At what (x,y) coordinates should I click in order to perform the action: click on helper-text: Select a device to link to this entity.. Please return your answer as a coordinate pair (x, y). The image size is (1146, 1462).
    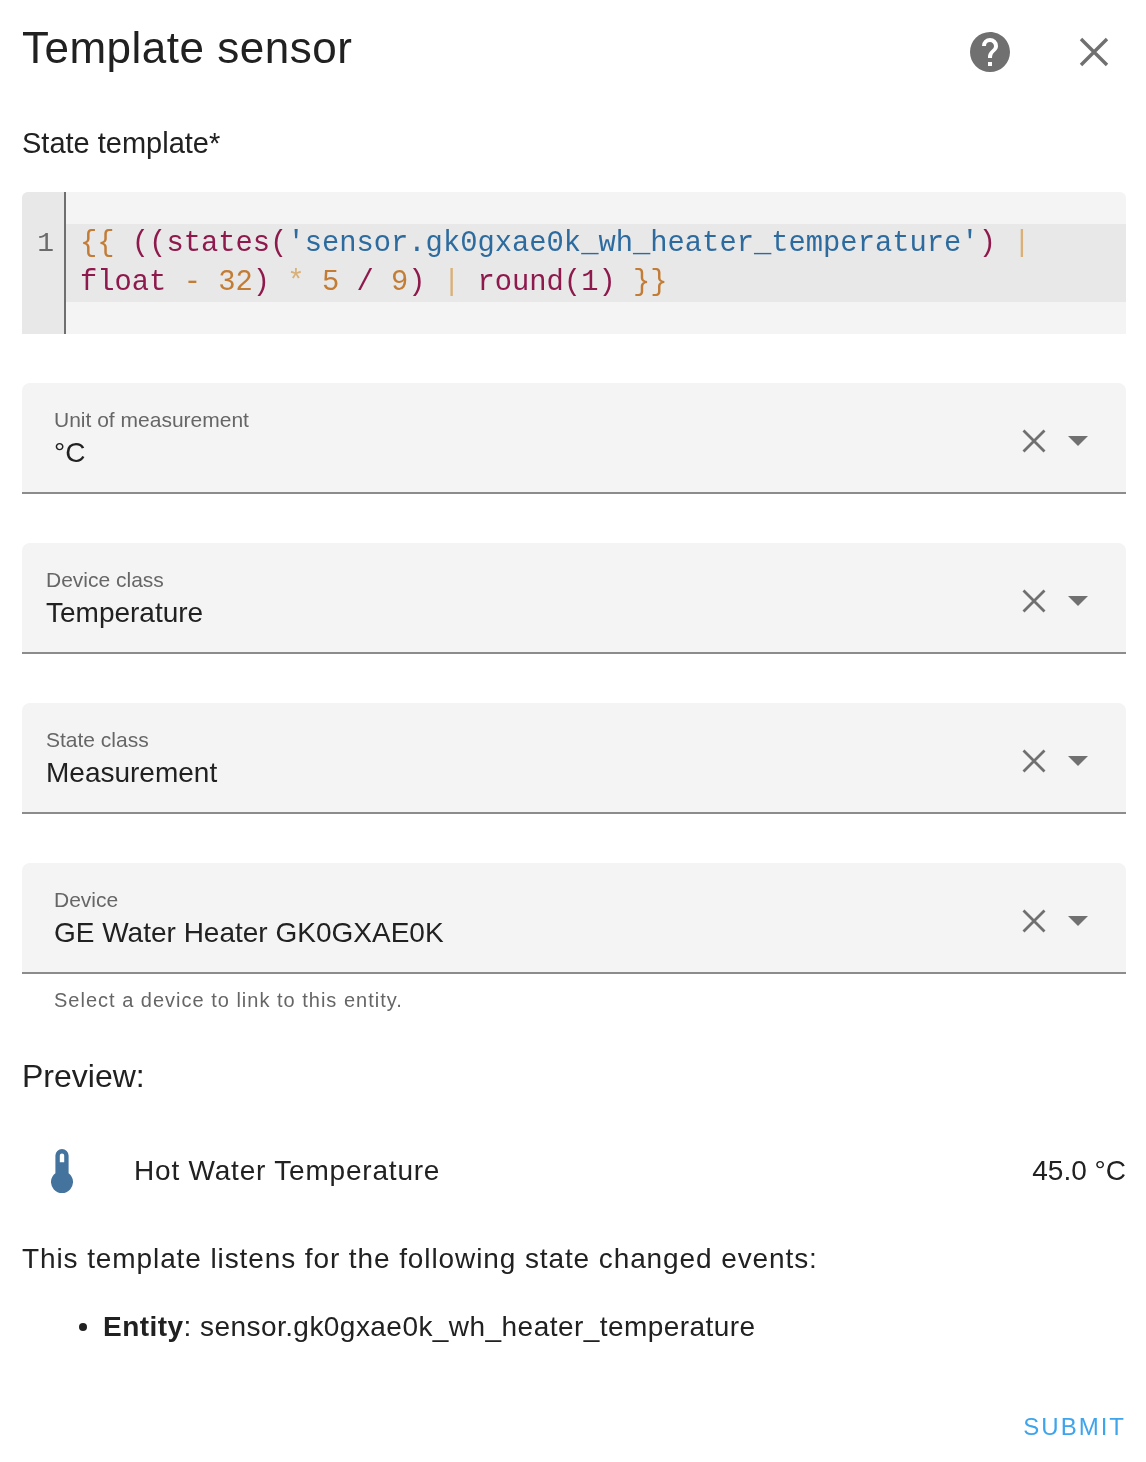
    Looking at the image, I should click on (228, 1000).